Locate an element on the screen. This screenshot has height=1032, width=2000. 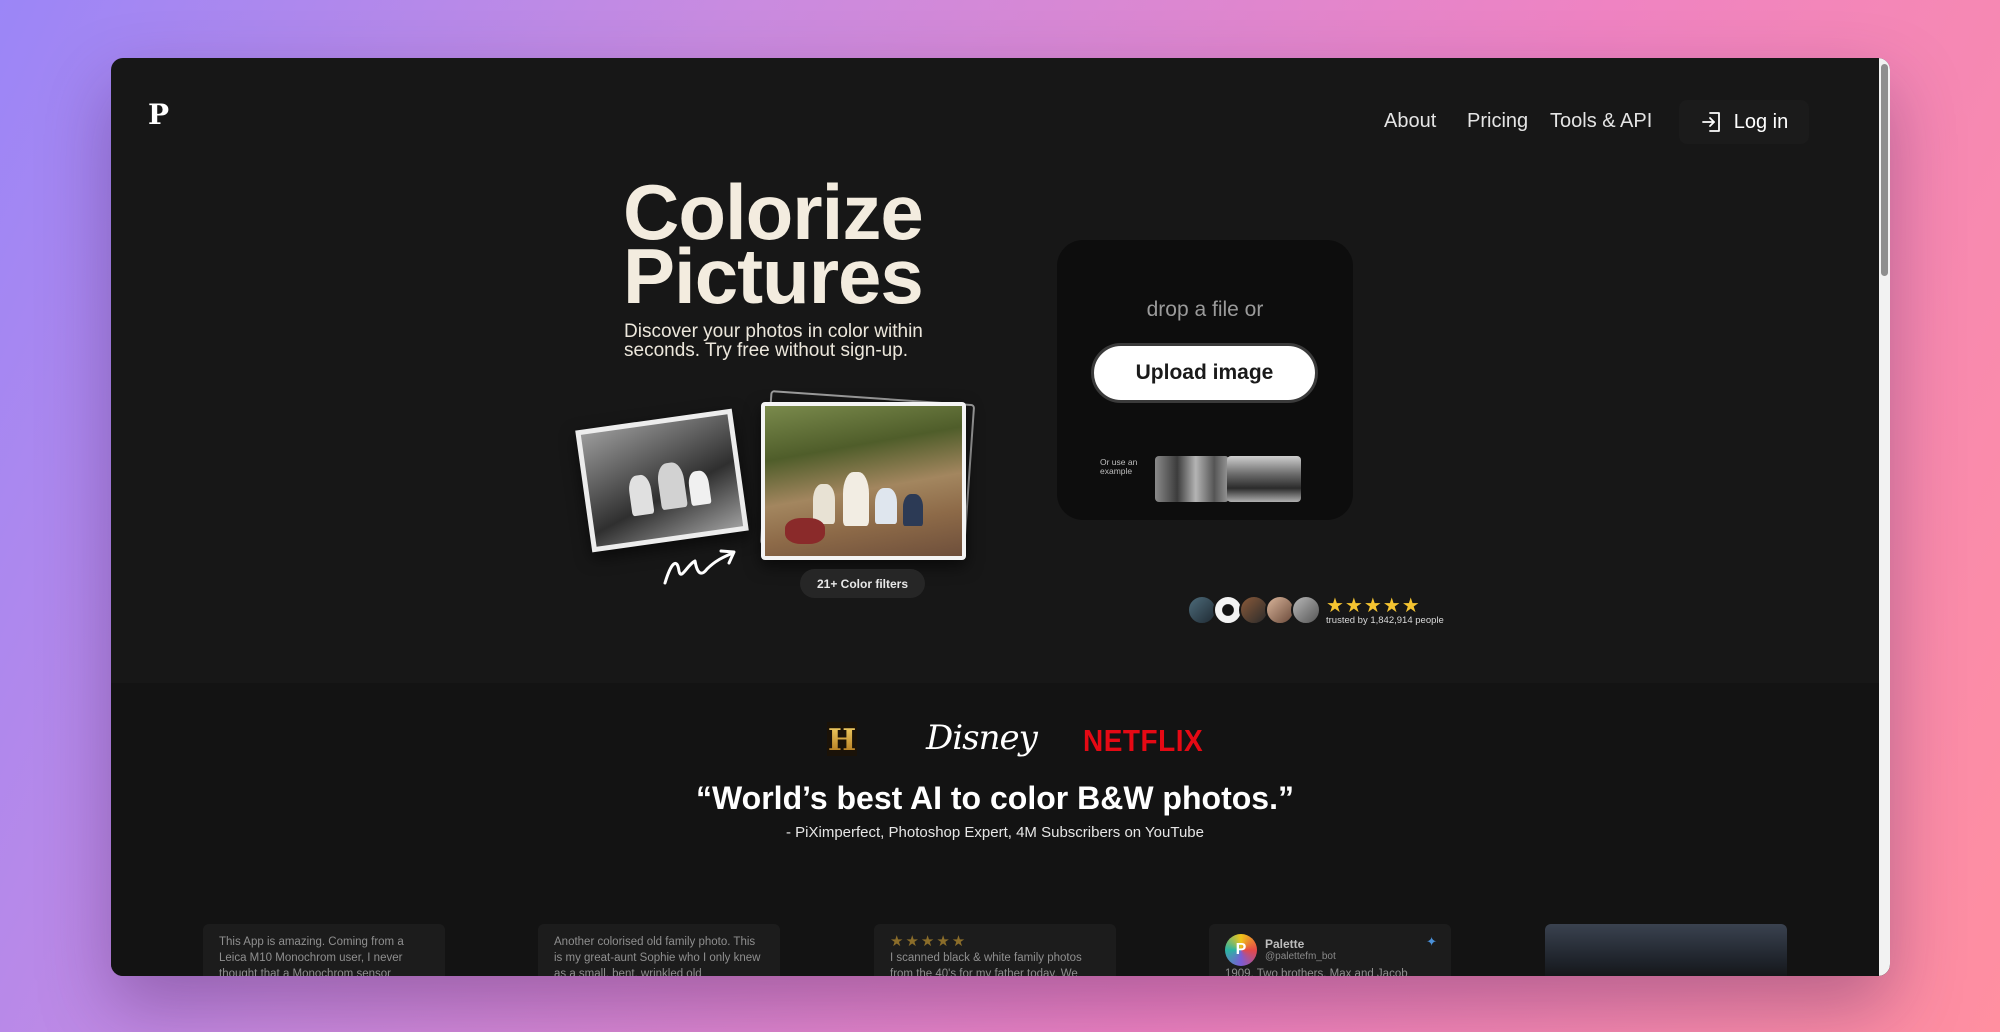
svg-text: H is located at coordinates (842, 740).